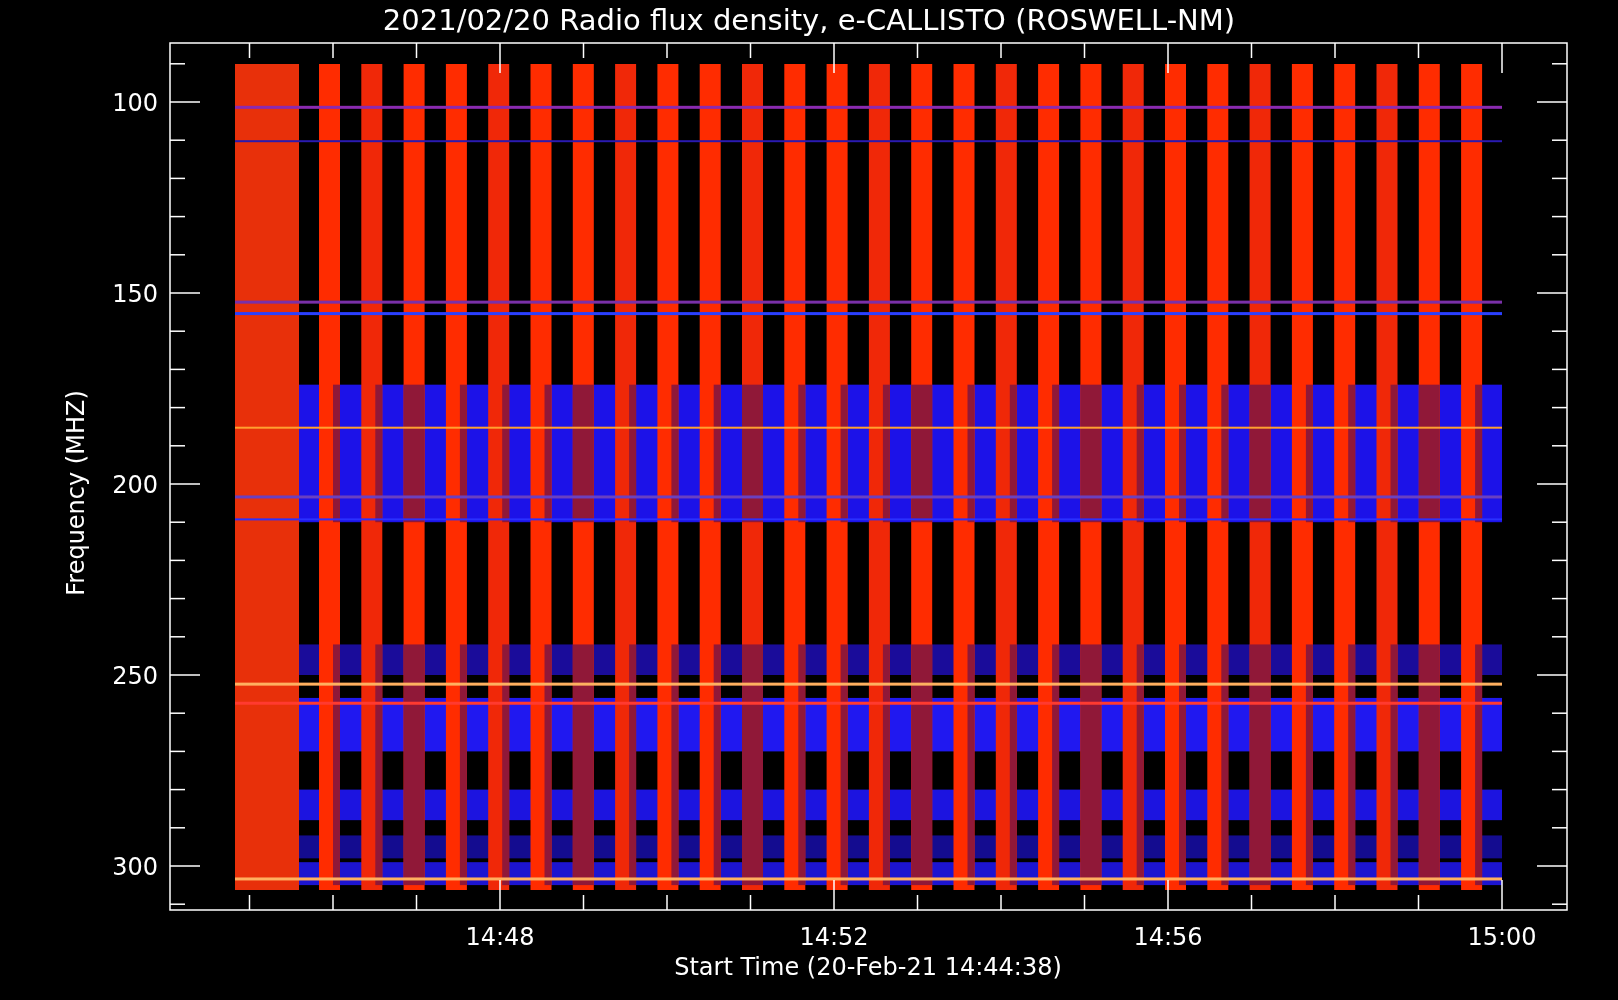 Image resolution: width=1618 pixels, height=1000 pixels. What do you see at coordinates (809, 20) in the screenshot?
I see `chart-title: 2021/02/20 Radio flux density, e-CALLISTO (ROSWELL-NM)` at bounding box center [809, 20].